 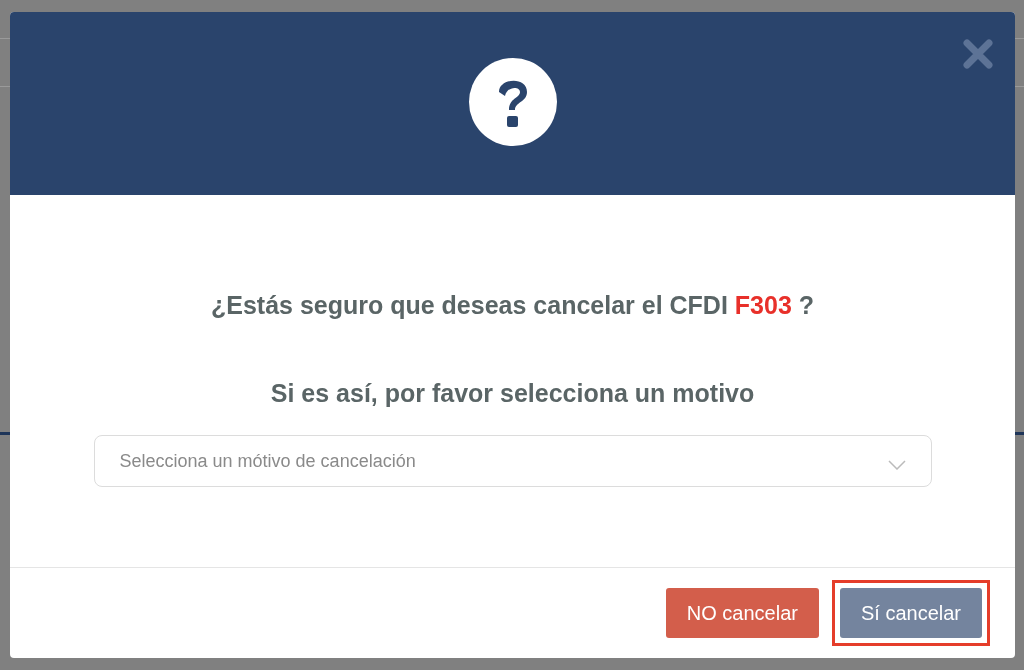 I want to click on confirm-button: Sí cancelar, so click(x=910, y=613).